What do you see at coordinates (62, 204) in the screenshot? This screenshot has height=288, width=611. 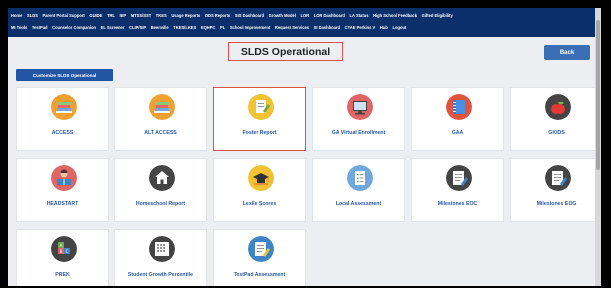 I see `tile-label: HEADSTART` at bounding box center [62, 204].